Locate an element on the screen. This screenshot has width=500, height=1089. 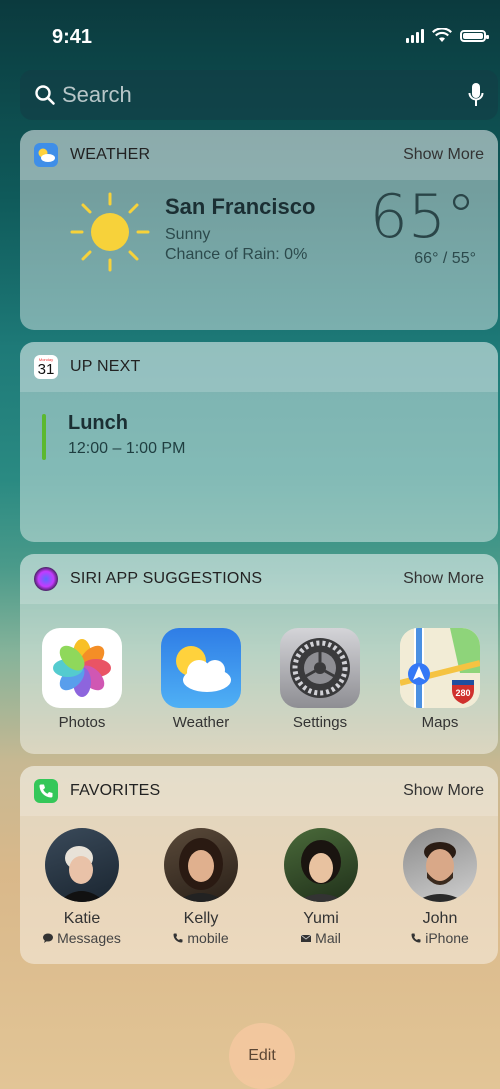
favorites-widget-title: FAVORITES is located at coordinates (115, 790).